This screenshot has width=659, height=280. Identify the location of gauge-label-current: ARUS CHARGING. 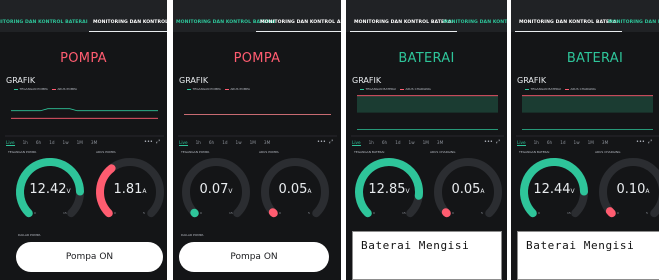
(608, 152).